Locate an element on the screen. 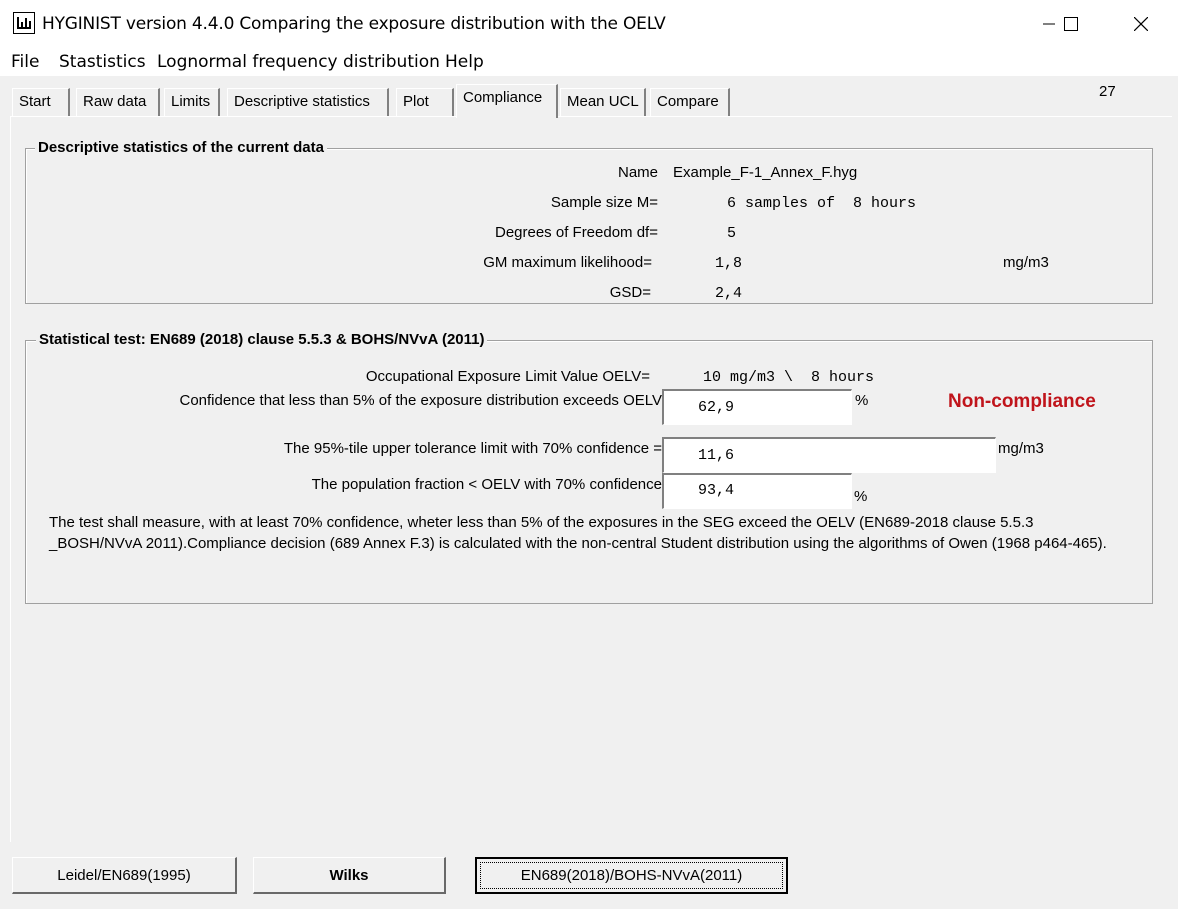 The image size is (1178, 909). oelv-value: 10 mg/m3 \ 8 hours is located at coordinates (789, 377).